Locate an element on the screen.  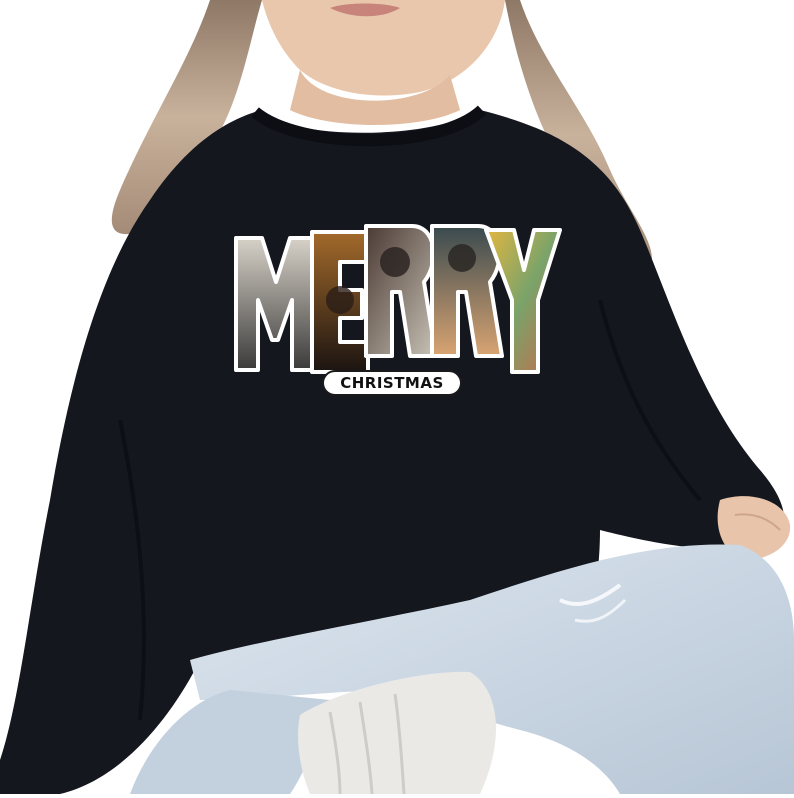
christmas-label: CHRISTMAS is located at coordinates (392, 383).